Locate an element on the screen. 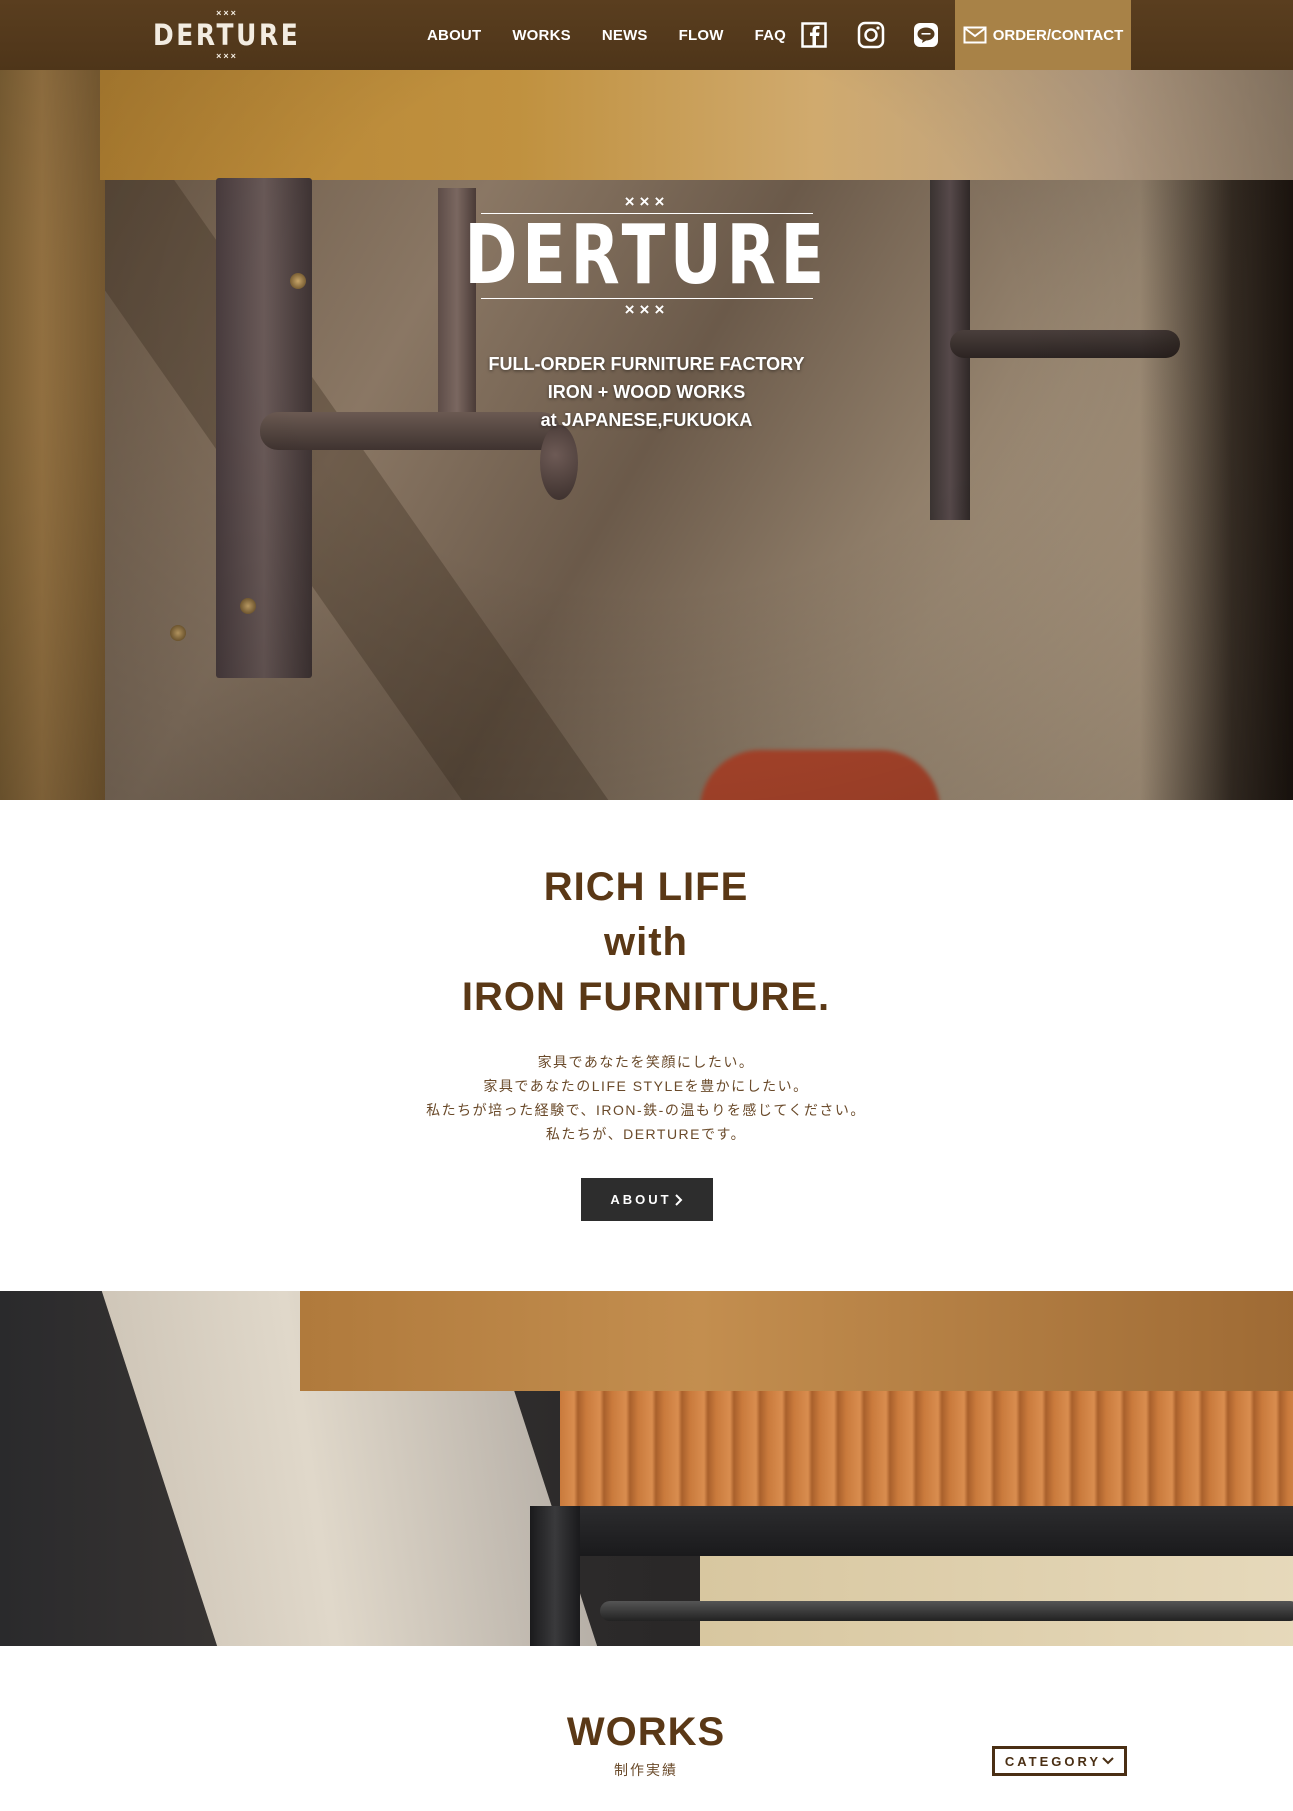  order-contact-button: ORDER/CONTACT is located at coordinates (1043, 35).